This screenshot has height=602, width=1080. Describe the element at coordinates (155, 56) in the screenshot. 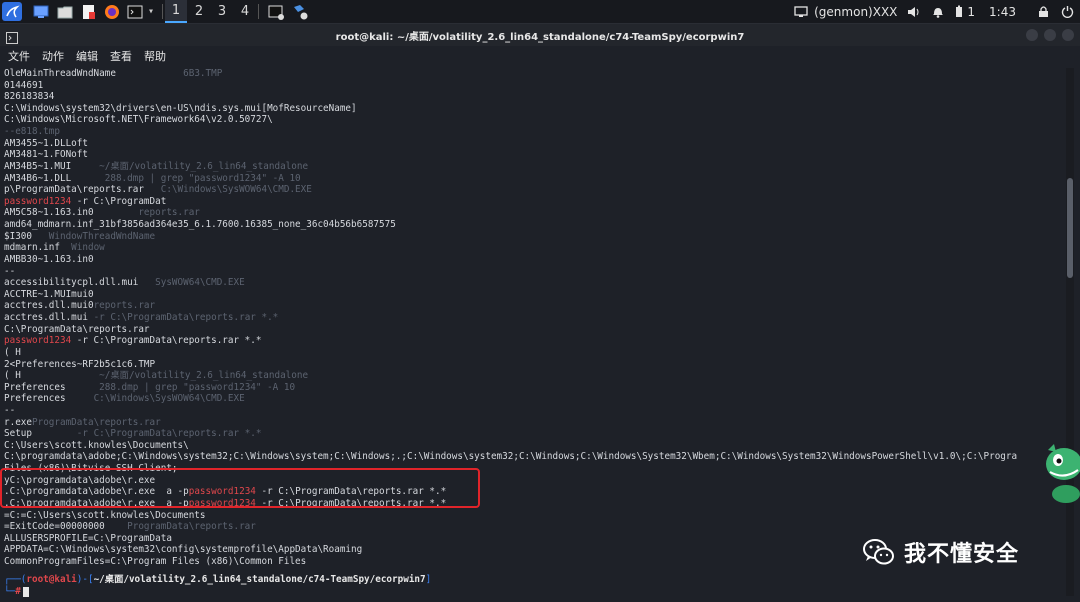

I see `menu-help: 帮助` at that location.